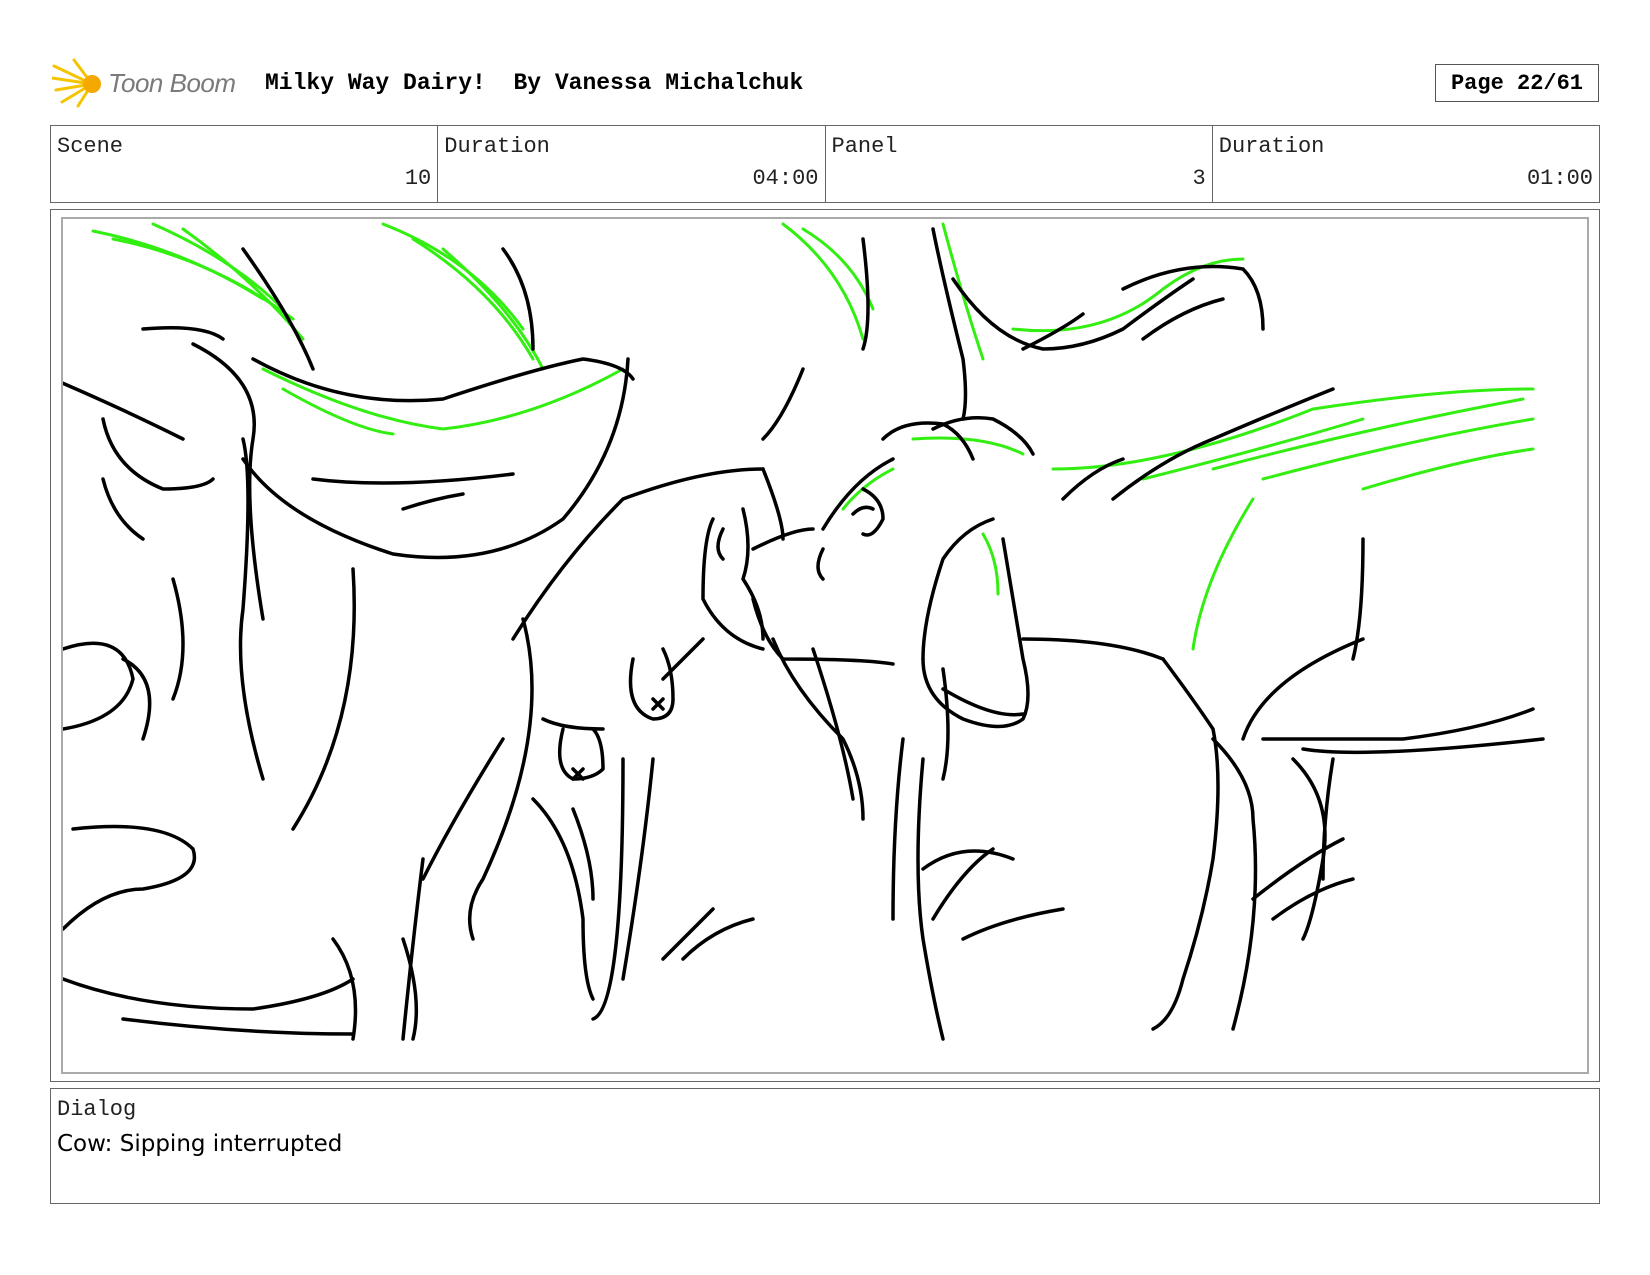 This screenshot has height=1275, width=1650. What do you see at coordinates (1271, 146) in the screenshot?
I see `panel-duration-label: Duration` at bounding box center [1271, 146].